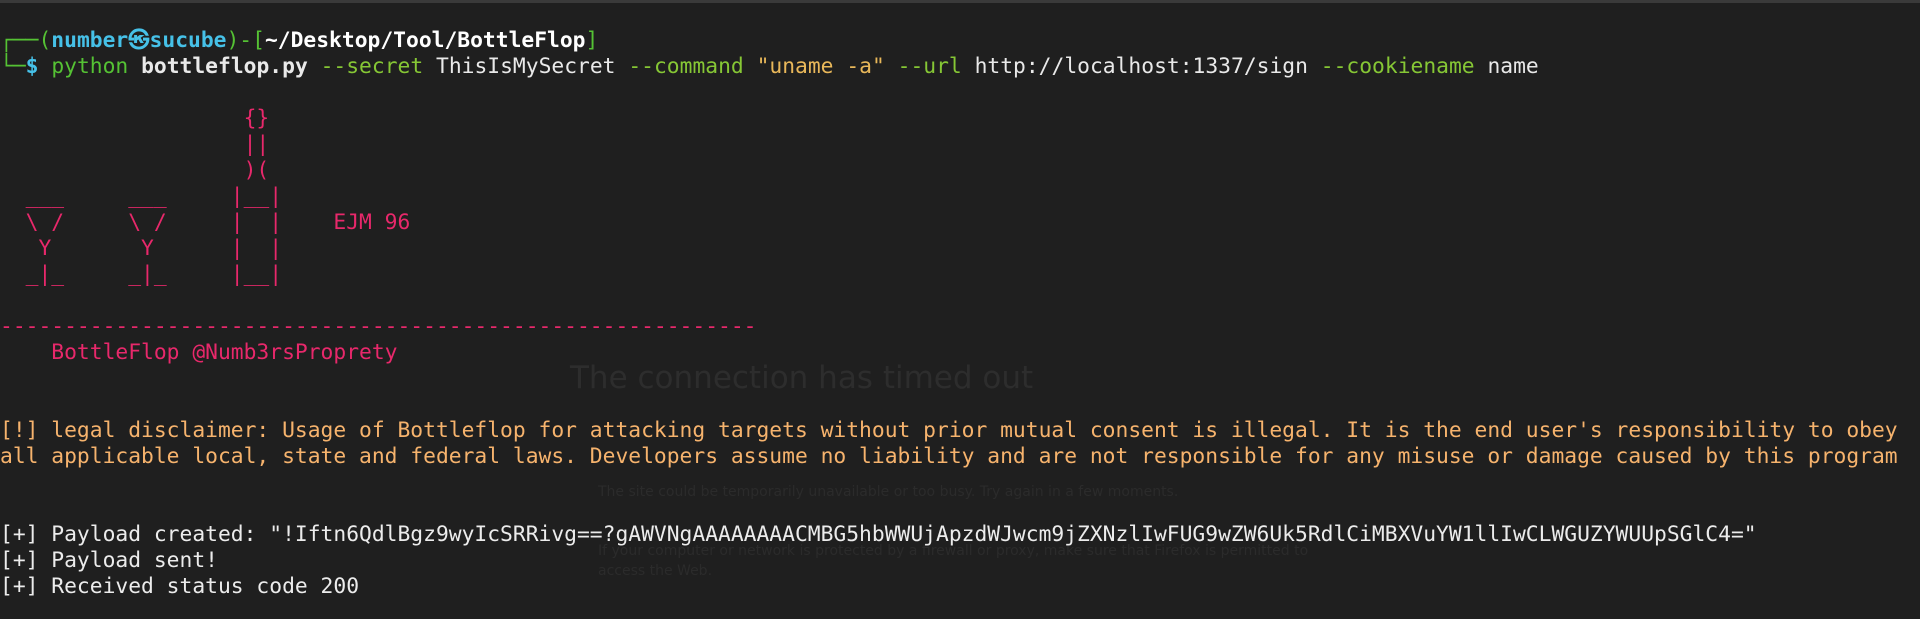 Image resolution: width=1920 pixels, height=619 pixels. Describe the element at coordinates (139, 40) in the screenshot. I see `skull-icon: ㉿` at that location.